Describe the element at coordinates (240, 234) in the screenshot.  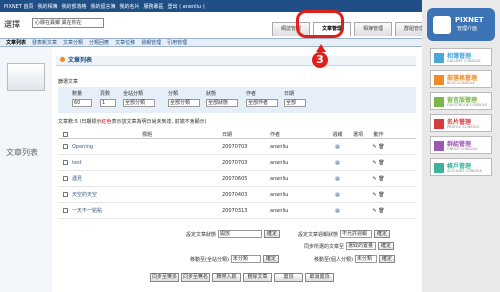
I see `status-select: 開放` at that location.